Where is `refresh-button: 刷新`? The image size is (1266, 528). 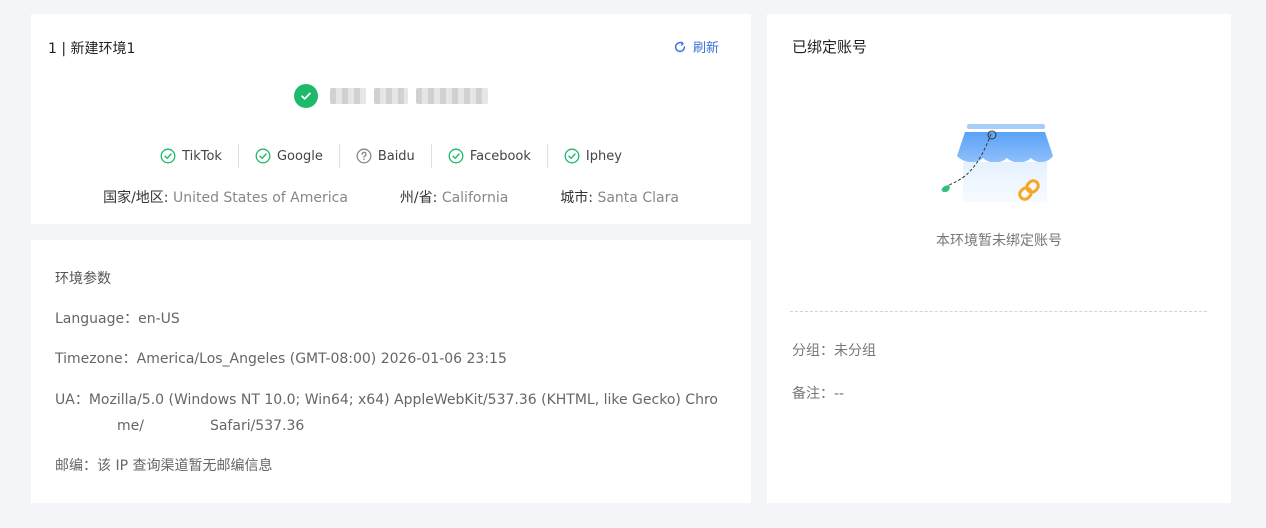 refresh-button: 刷新 is located at coordinates (696, 46).